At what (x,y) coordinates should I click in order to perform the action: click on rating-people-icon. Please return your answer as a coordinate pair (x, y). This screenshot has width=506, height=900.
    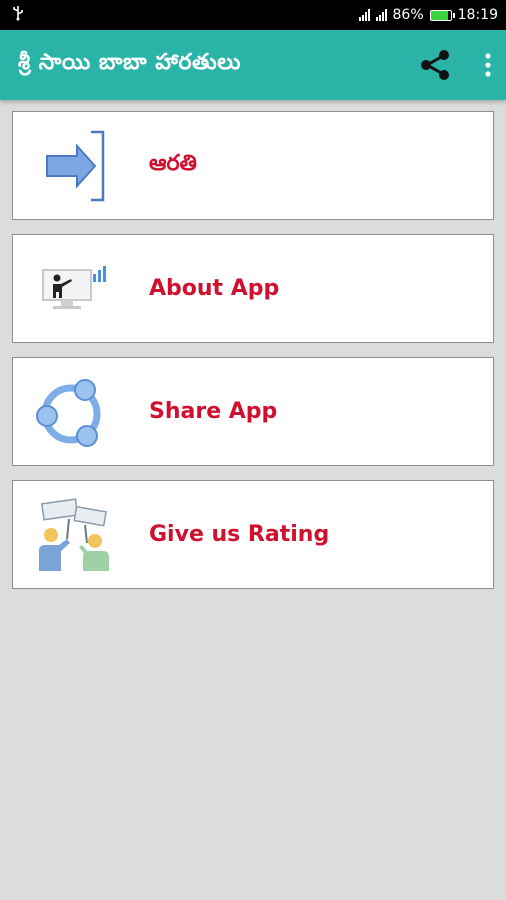
    Looking at the image, I should click on (73, 534).